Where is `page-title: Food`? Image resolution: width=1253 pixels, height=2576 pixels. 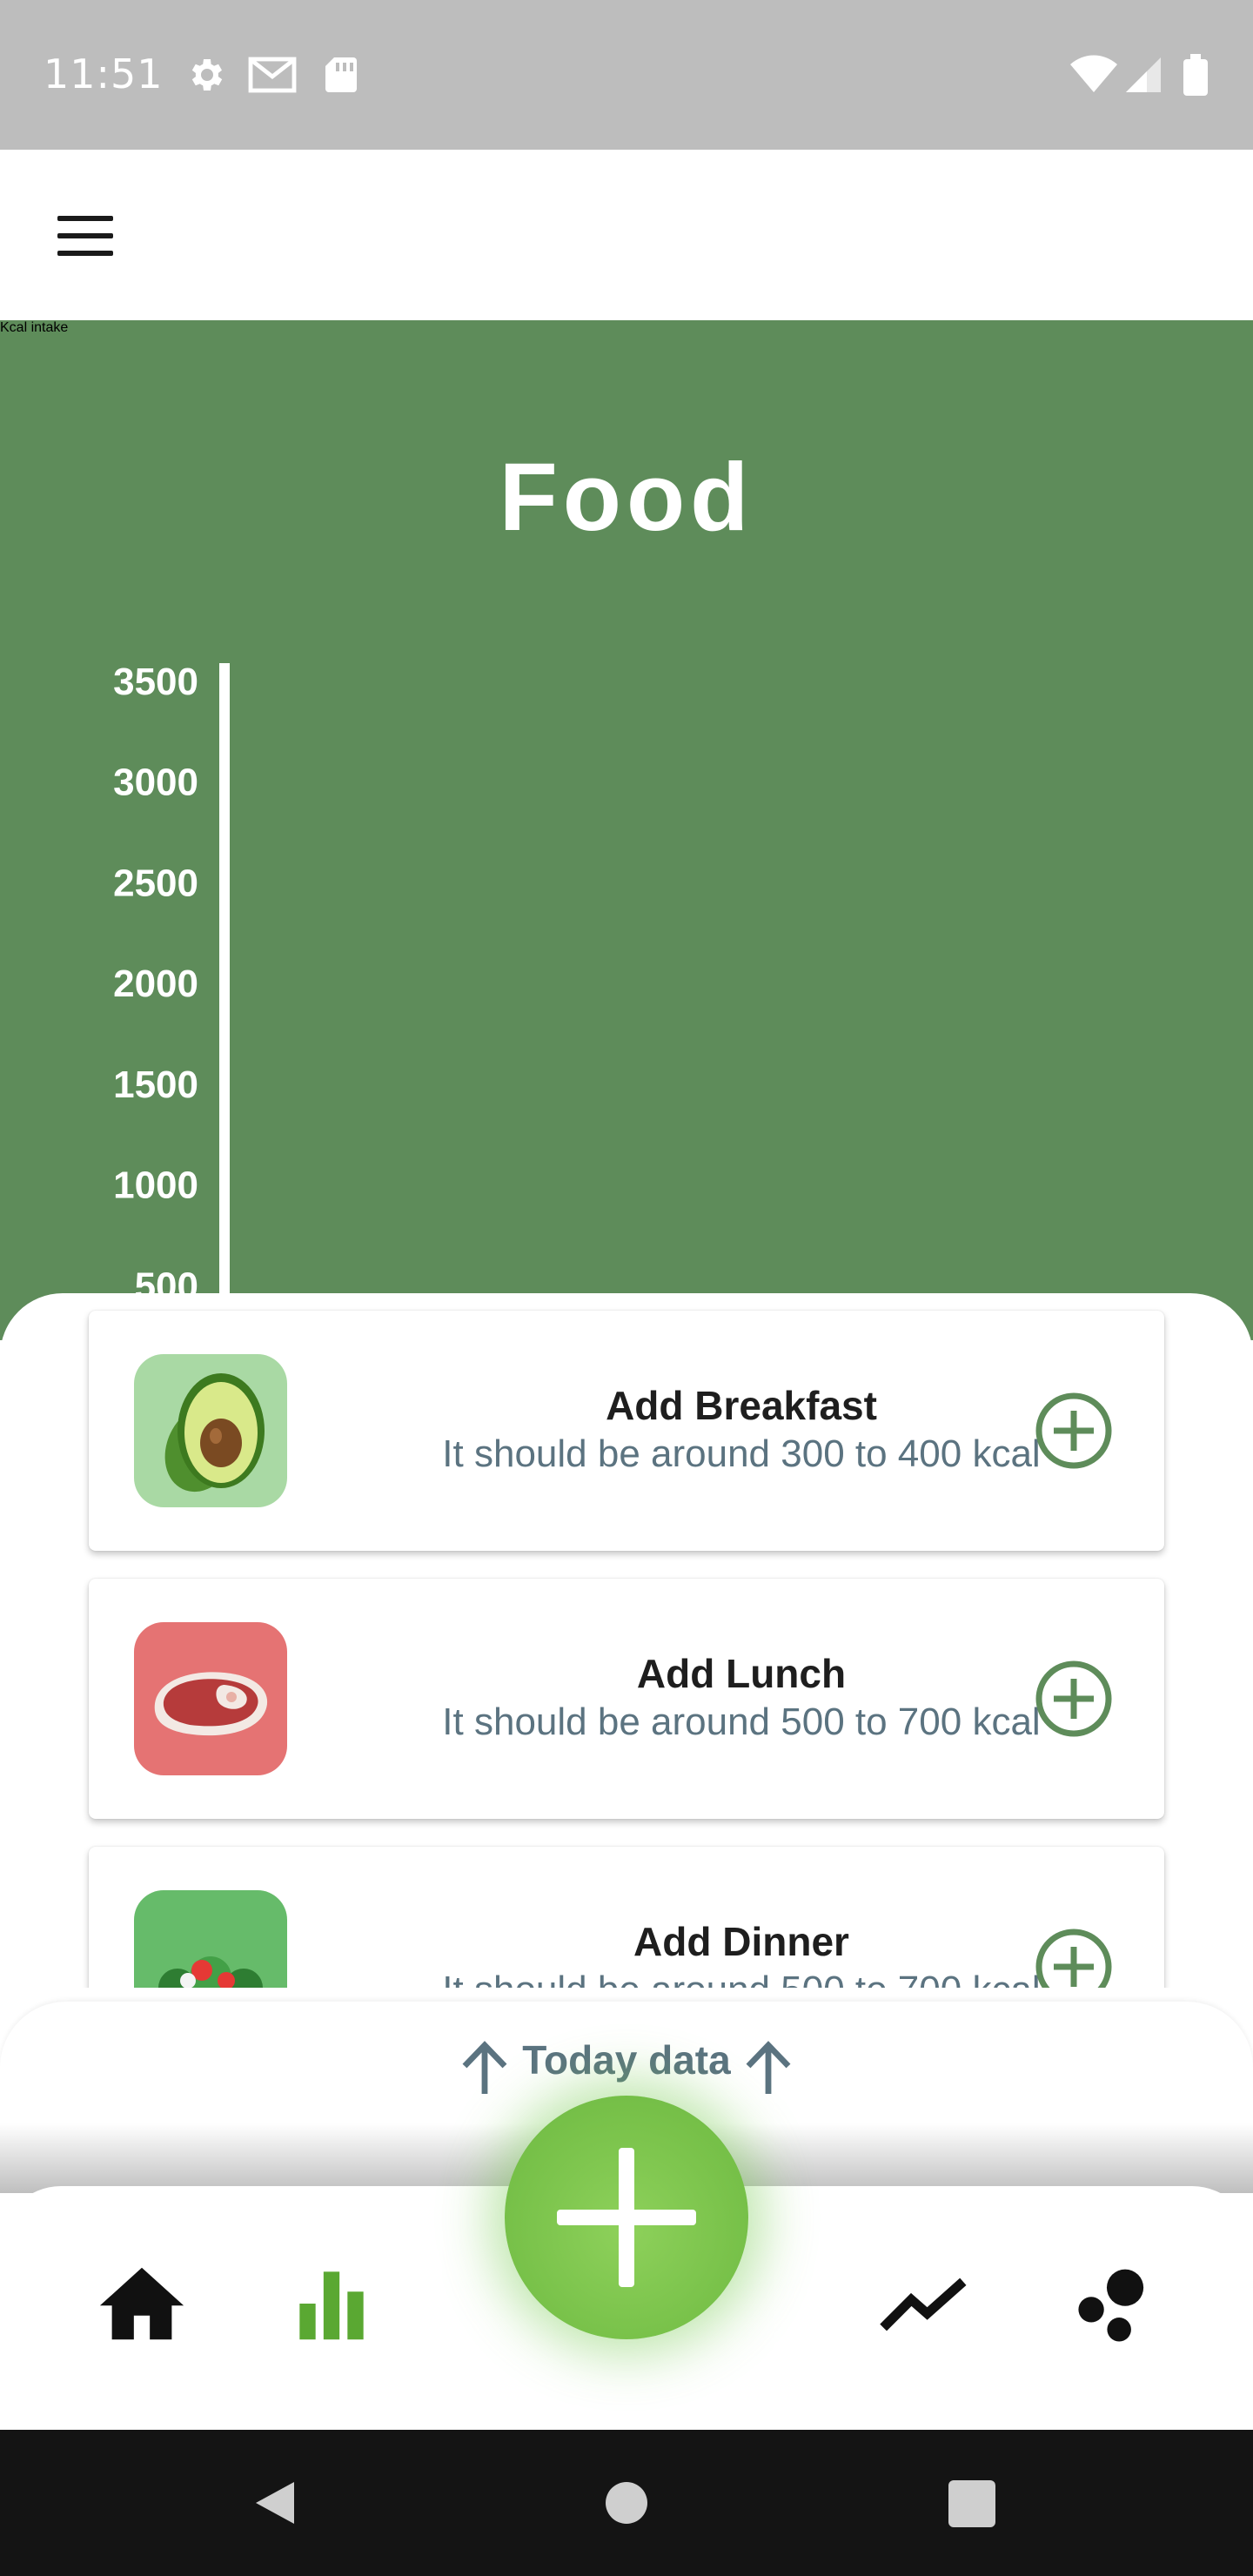
page-title: Food is located at coordinates (626, 498).